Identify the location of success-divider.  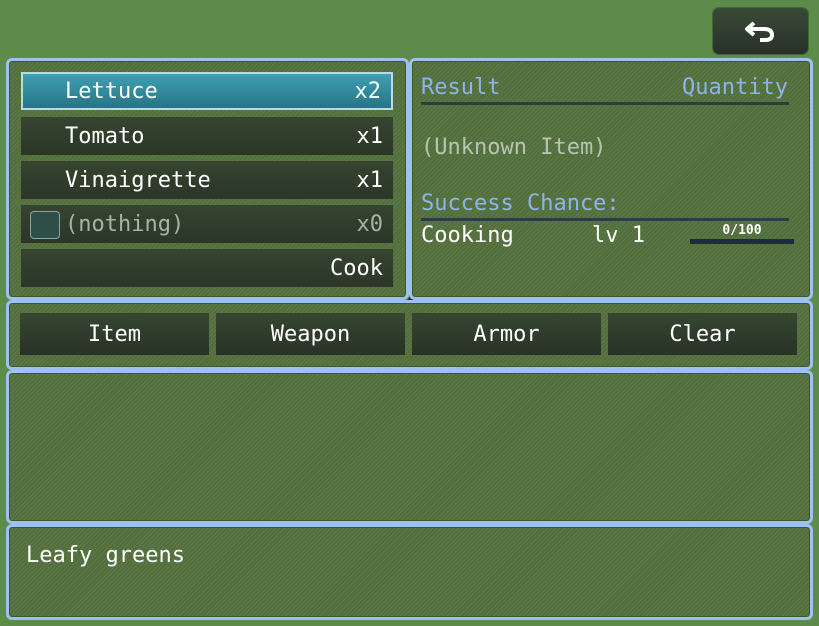
(605, 219).